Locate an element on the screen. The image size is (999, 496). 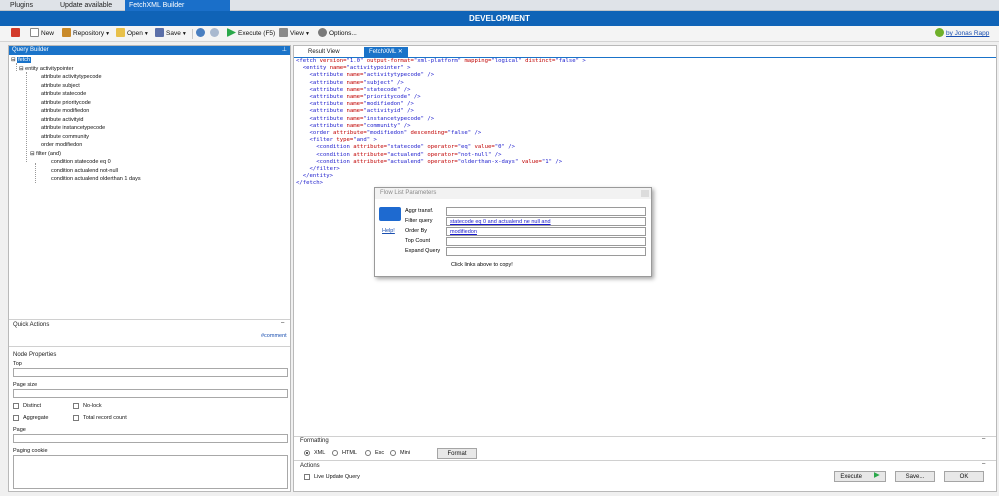
tree-node-attribute: attribute prioritycode is located at coordinates (66, 103).